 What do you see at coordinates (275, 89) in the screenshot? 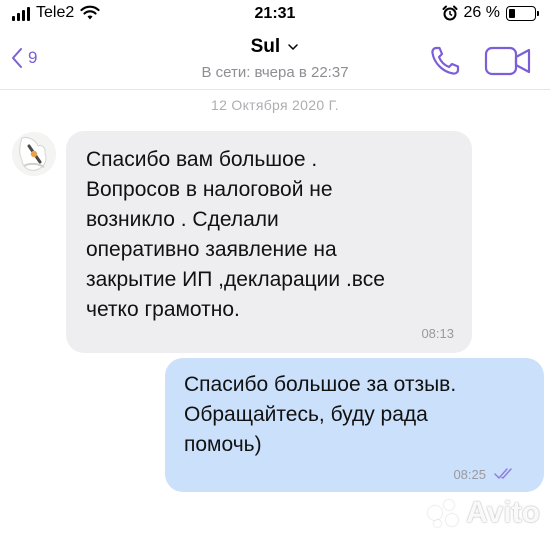
I see `header-divider` at bounding box center [275, 89].